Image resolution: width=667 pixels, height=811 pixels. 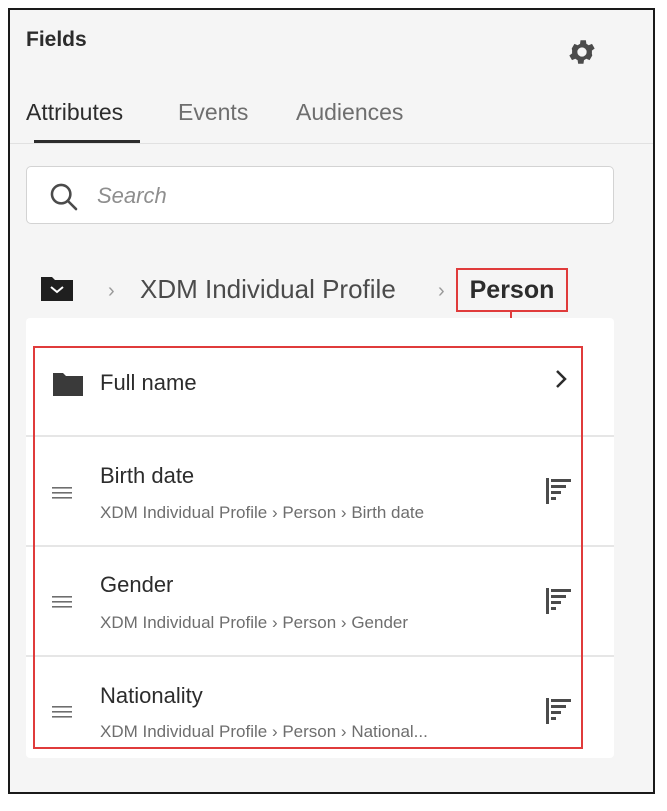 What do you see at coordinates (64, 197) in the screenshot?
I see `search-icon` at bounding box center [64, 197].